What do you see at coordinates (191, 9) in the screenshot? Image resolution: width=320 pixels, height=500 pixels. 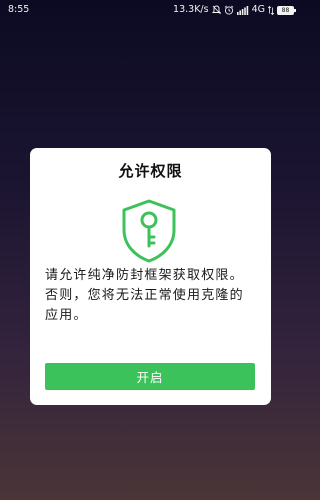 I see `net-speed: 13.3K/s` at bounding box center [191, 9].